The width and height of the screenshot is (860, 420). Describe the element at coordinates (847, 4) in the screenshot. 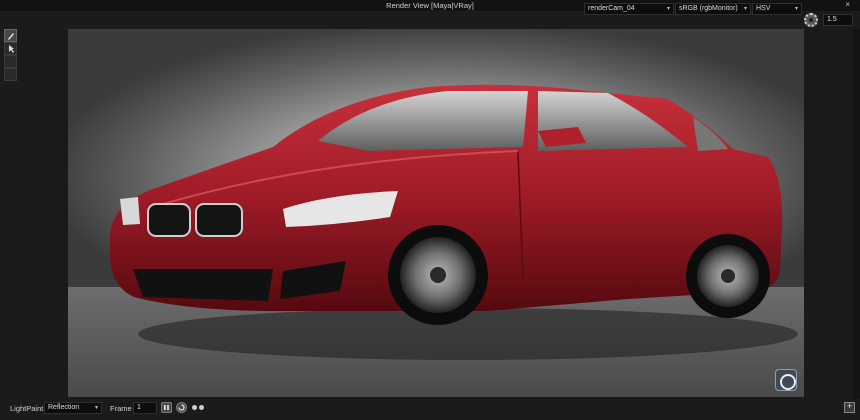

I see `close-icon: ×` at that location.